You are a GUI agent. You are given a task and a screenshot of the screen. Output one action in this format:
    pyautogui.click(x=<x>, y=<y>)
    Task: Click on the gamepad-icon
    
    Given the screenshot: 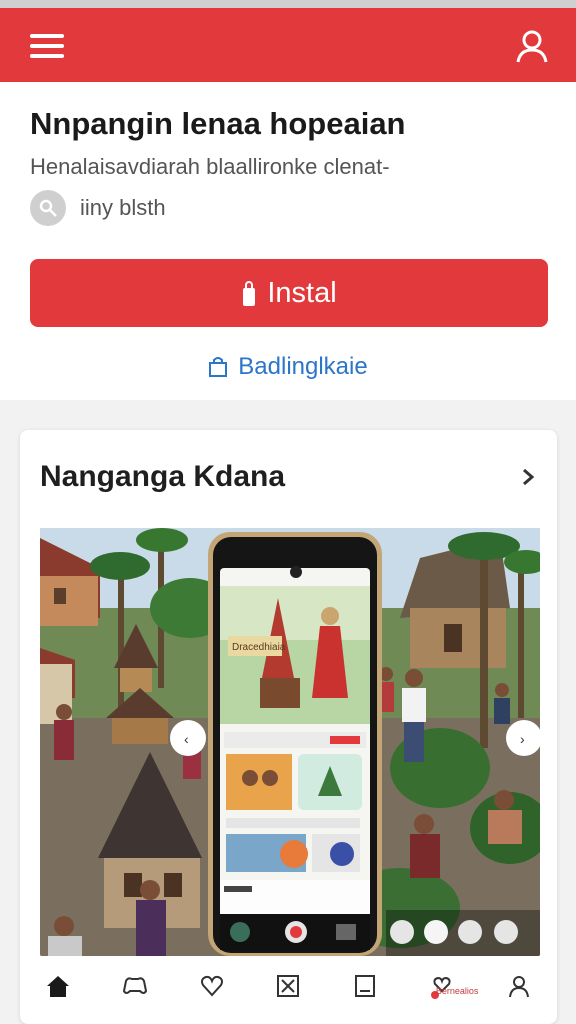 What is the action you would take?
    pyautogui.click(x=135, y=985)
    